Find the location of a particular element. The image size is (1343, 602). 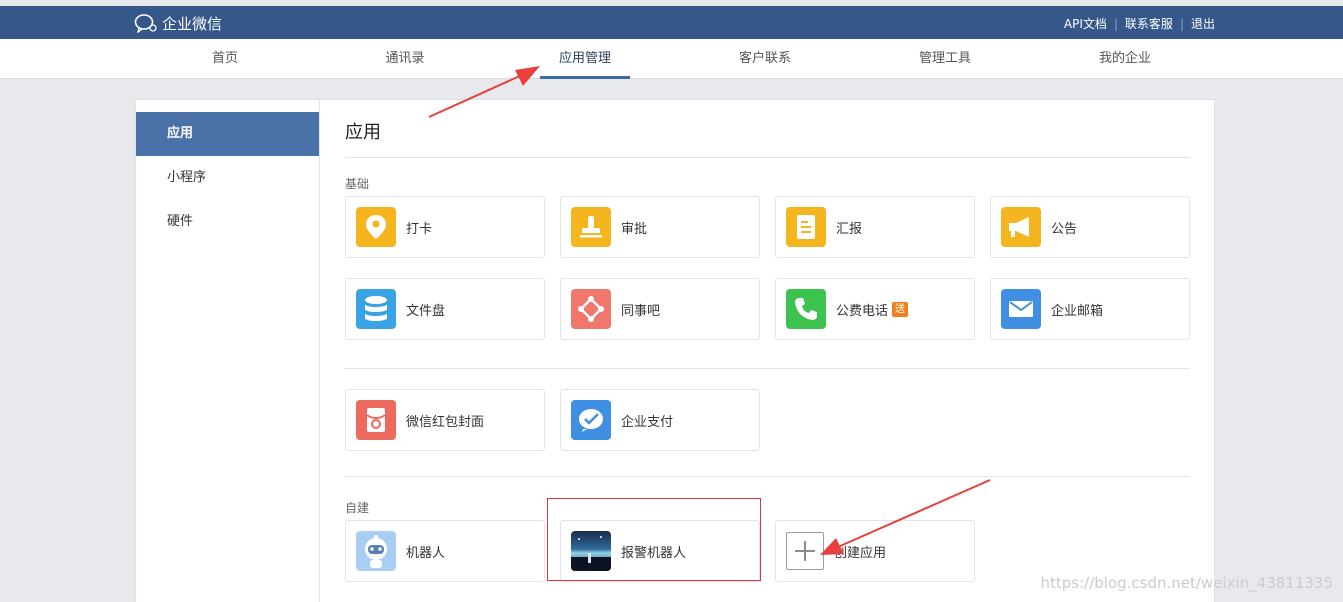

database-icon is located at coordinates (376, 309).